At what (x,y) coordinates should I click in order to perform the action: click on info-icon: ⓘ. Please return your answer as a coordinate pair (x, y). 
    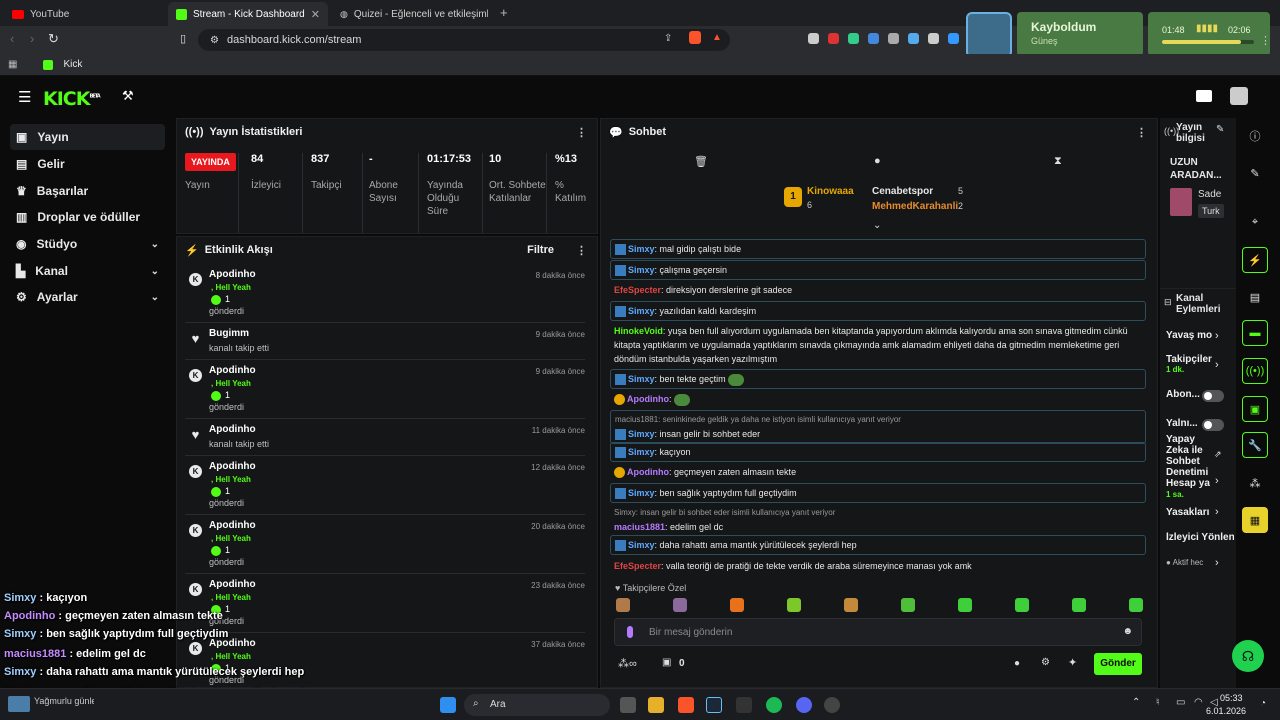
    Looking at the image, I should click on (1255, 136).